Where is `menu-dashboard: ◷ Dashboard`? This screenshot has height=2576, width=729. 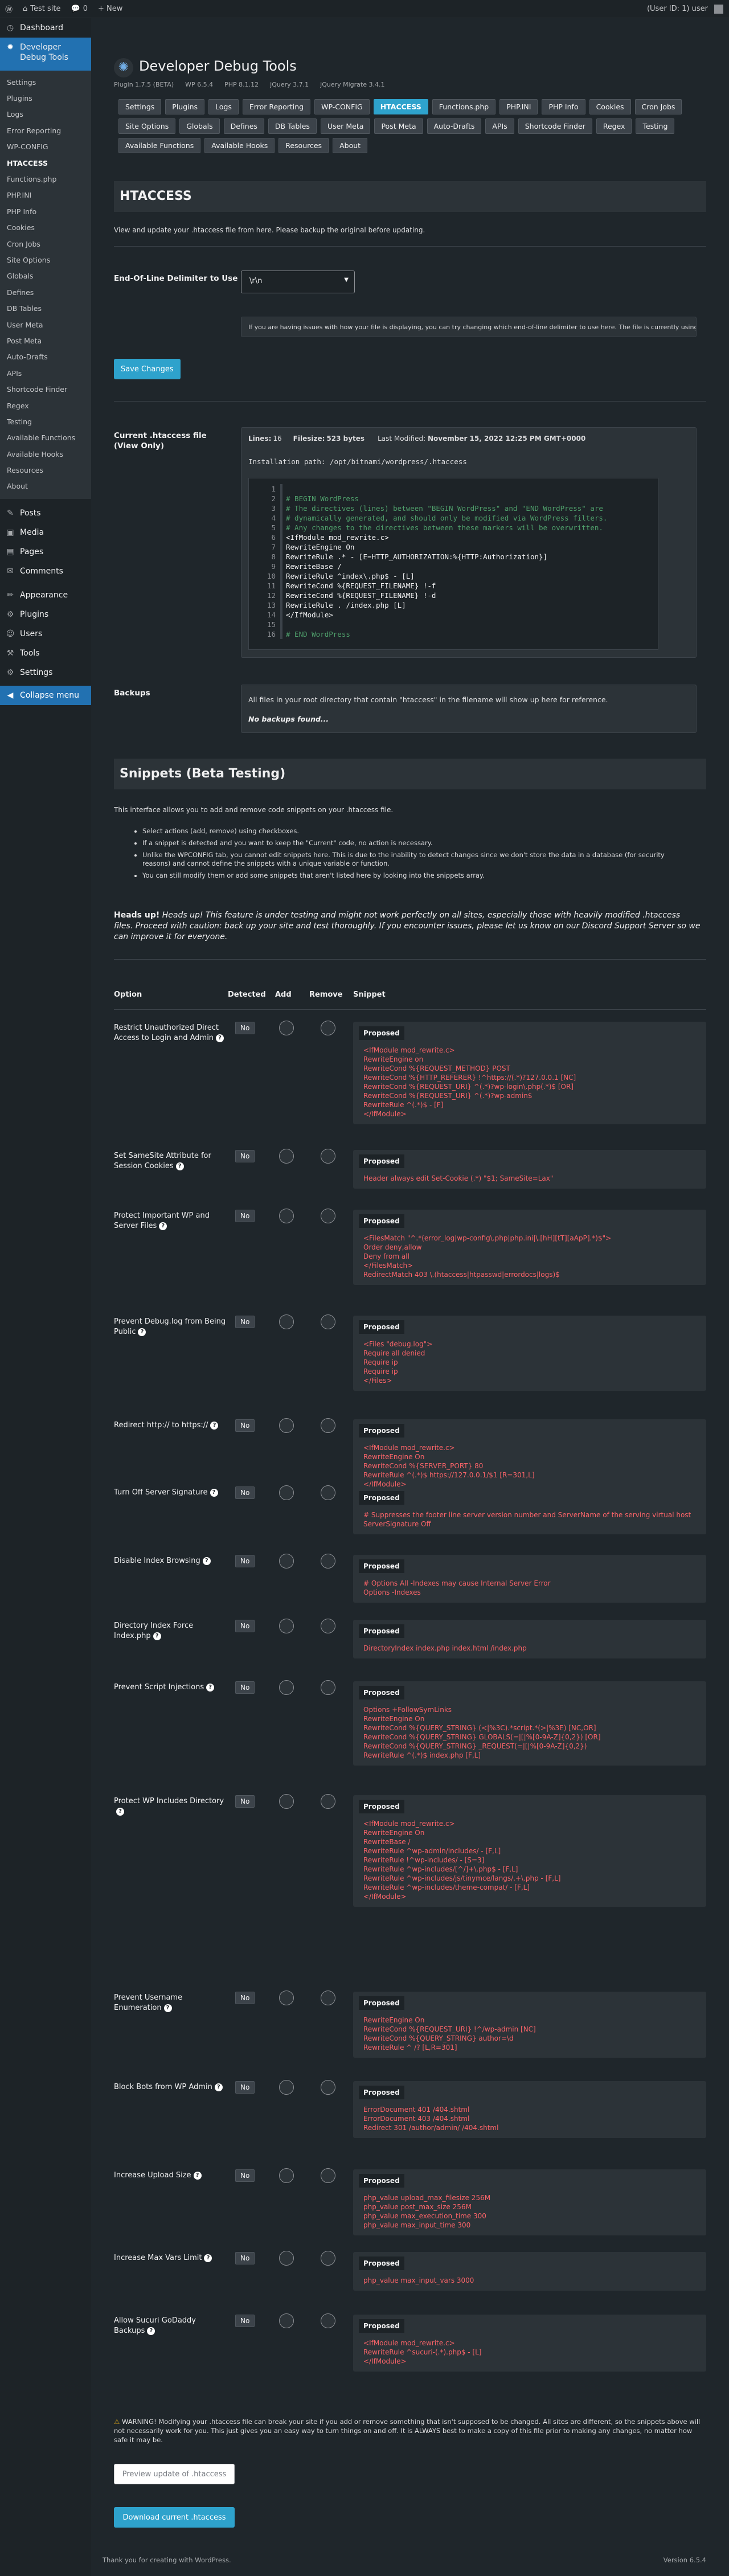 menu-dashboard: ◷ Dashboard is located at coordinates (45, 28).